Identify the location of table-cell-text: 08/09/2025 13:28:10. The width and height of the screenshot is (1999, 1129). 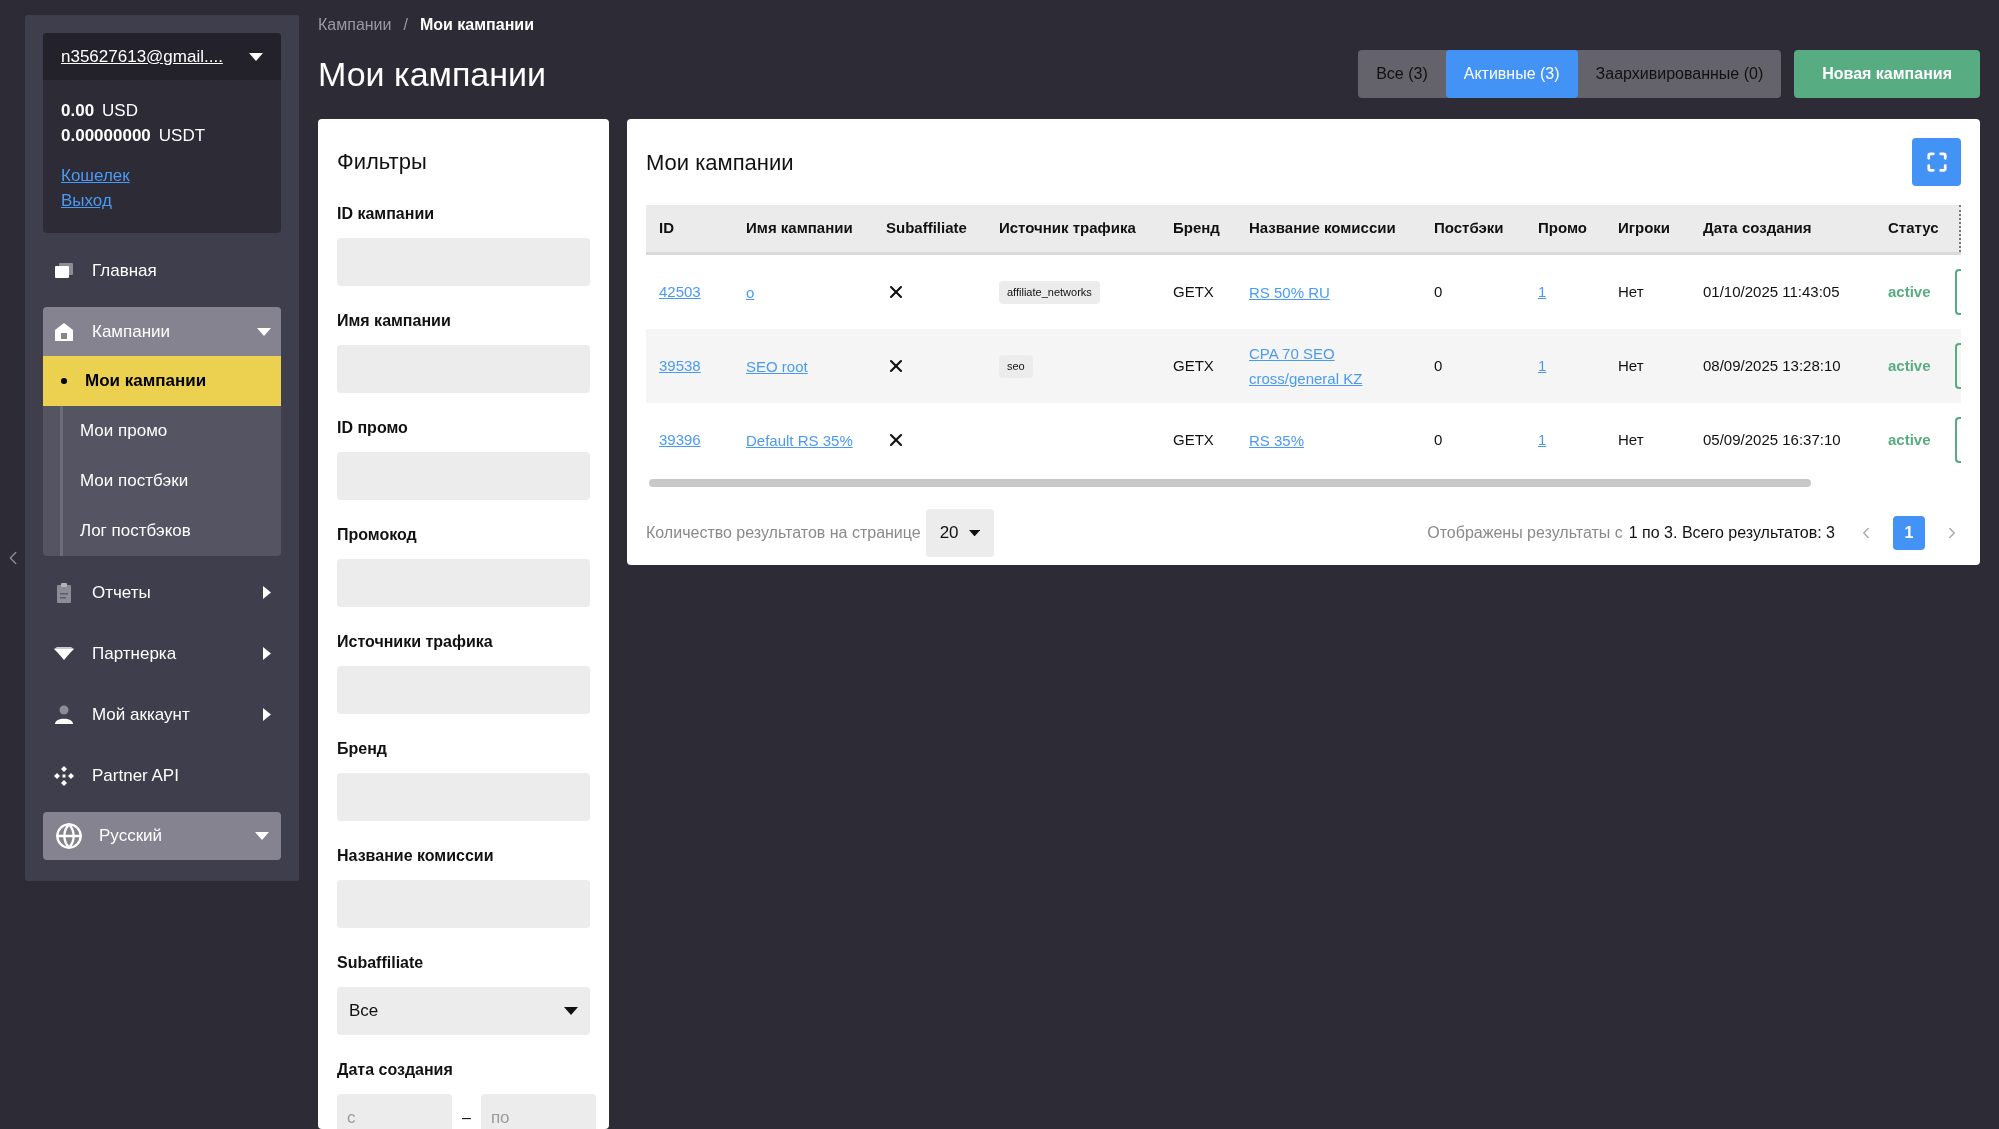
(1772, 365).